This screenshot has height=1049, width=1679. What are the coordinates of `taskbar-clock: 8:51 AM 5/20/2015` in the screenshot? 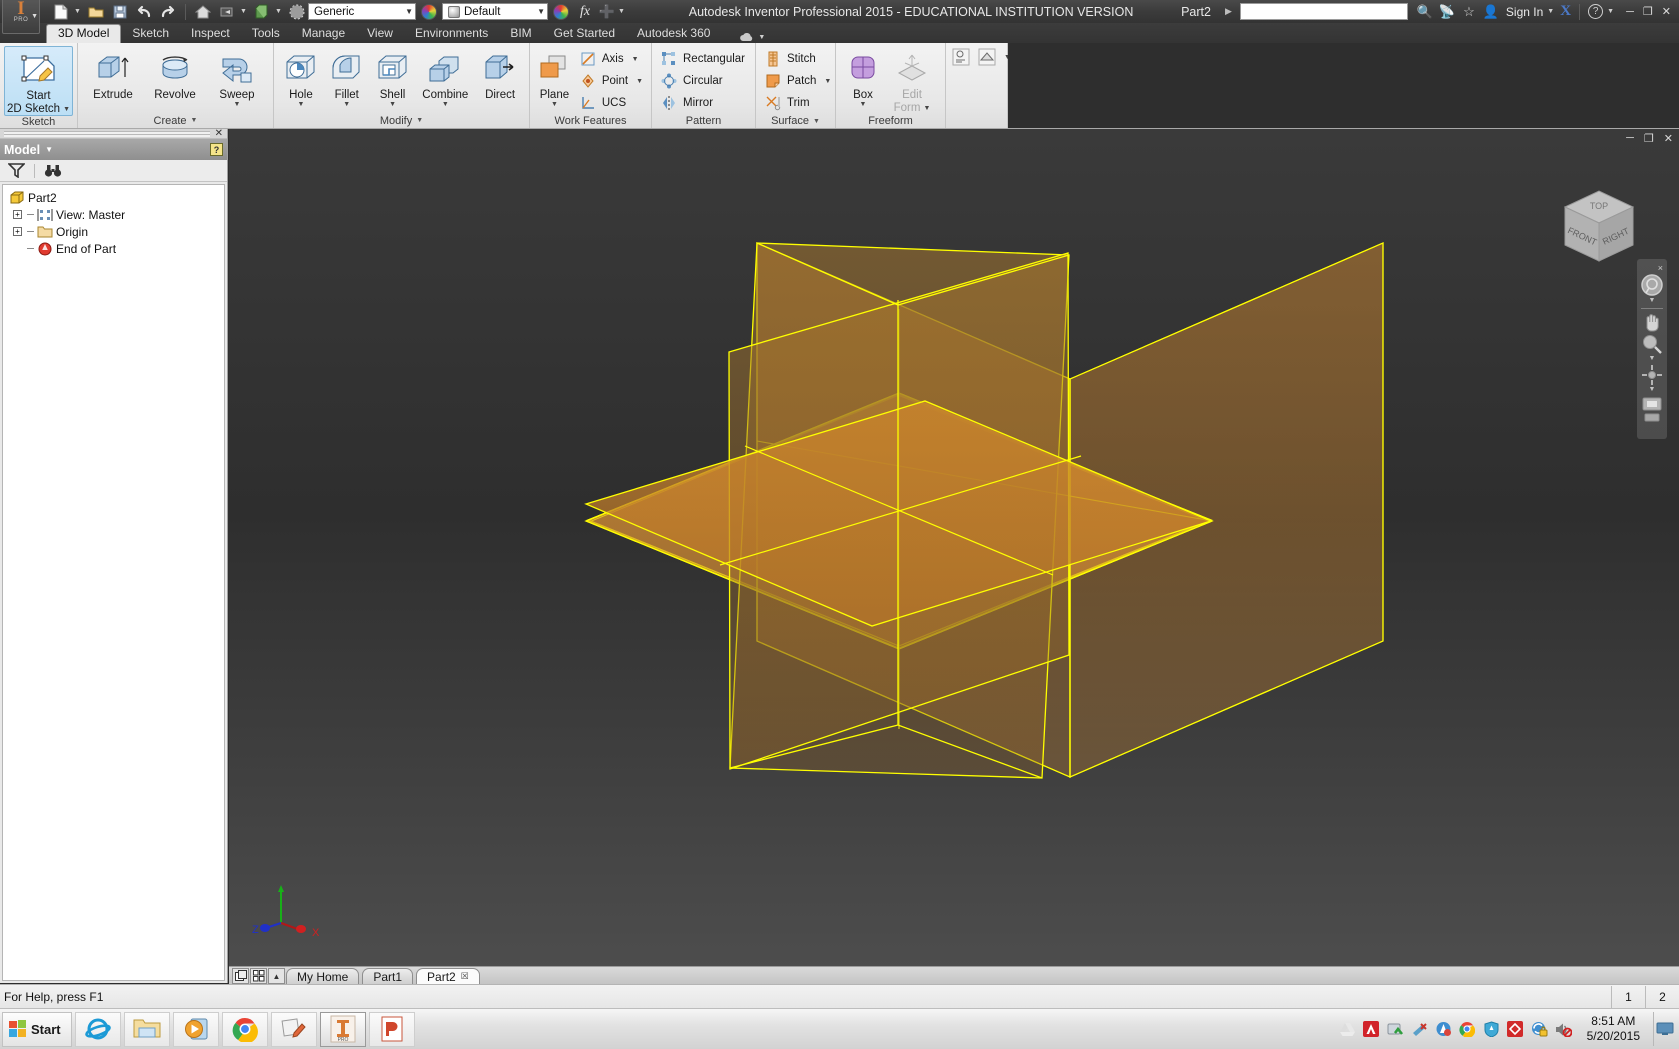 It's located at (1613, 1029).